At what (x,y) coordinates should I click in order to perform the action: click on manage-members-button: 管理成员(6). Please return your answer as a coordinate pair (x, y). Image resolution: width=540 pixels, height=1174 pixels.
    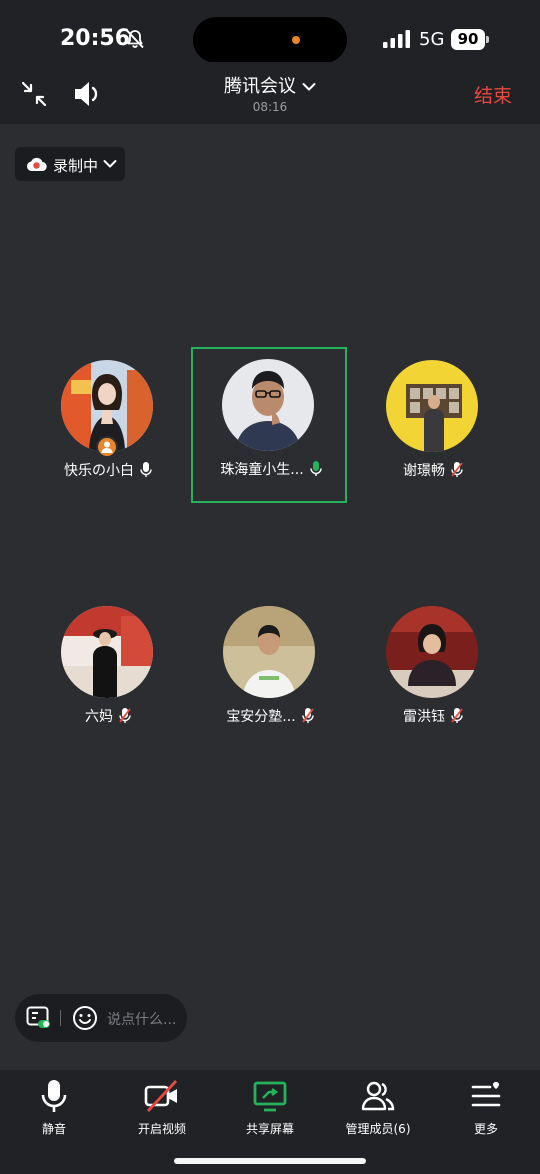
    Looking at the image, I should click on (378, 1113).